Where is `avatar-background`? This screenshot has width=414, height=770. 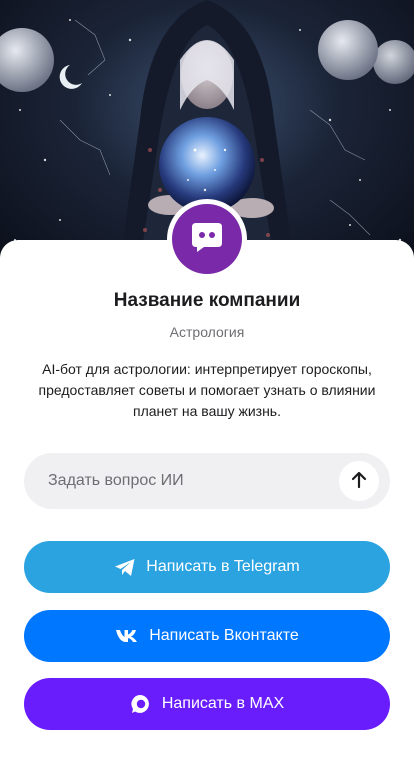
avatar-background is located at coordinates (207, 239).